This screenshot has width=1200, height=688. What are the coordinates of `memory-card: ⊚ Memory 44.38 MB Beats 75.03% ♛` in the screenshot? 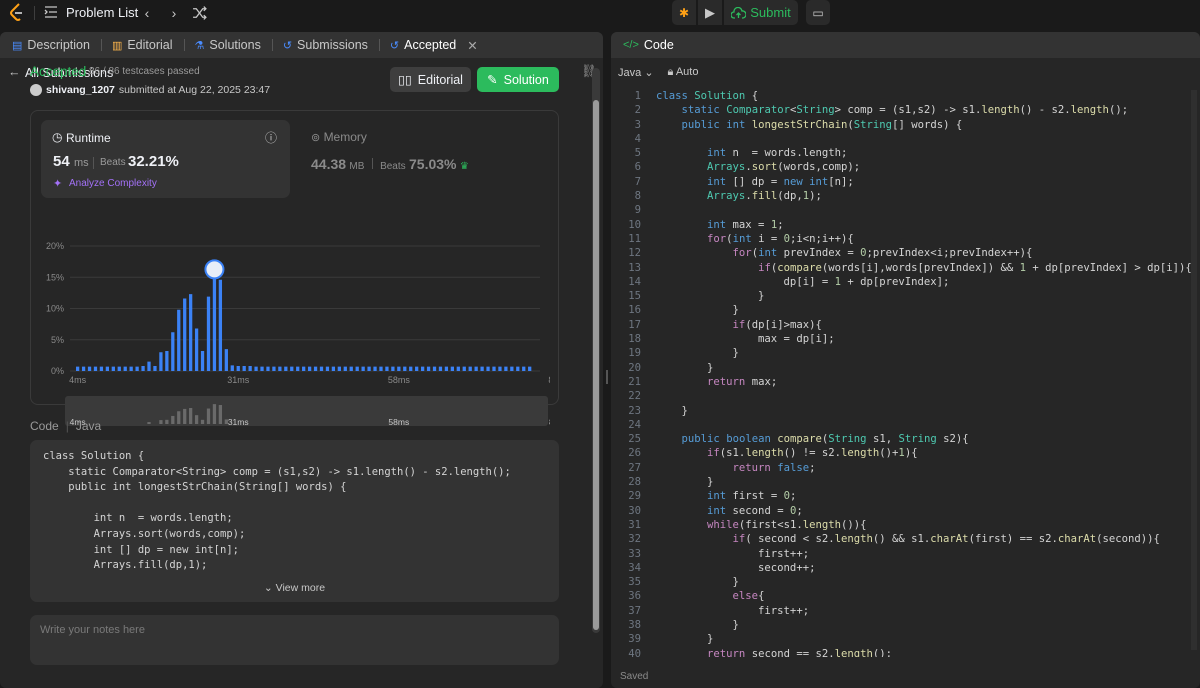 It's located at (390, 151).